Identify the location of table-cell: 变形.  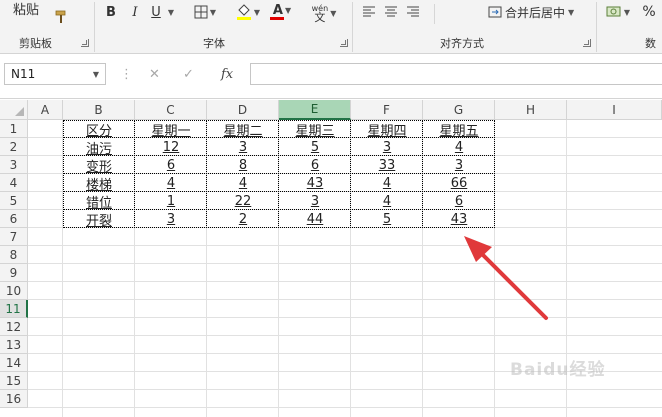
(99, 165).